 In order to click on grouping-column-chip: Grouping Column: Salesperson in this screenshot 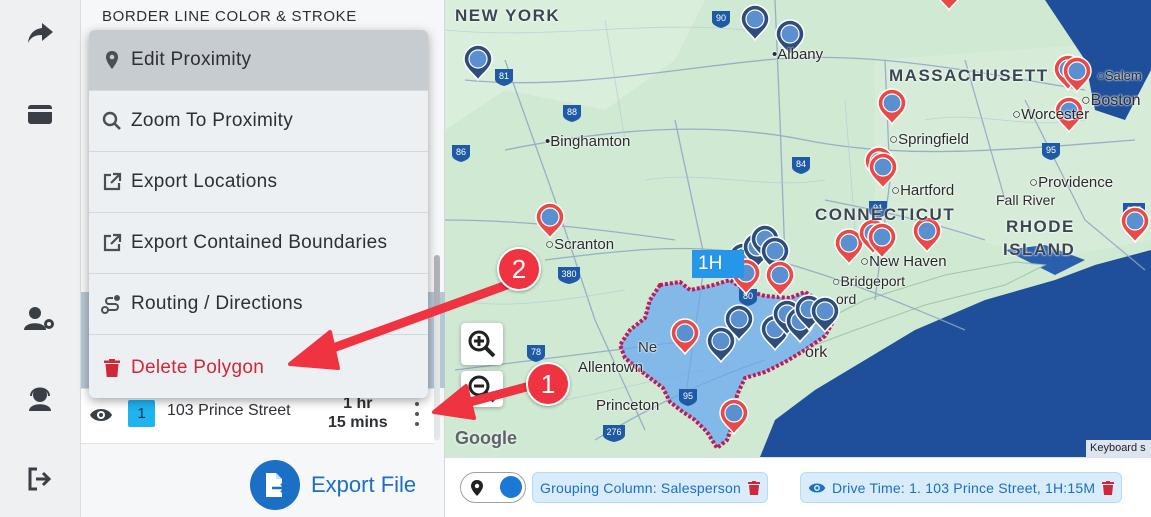, I will do `click(650, 487)`.